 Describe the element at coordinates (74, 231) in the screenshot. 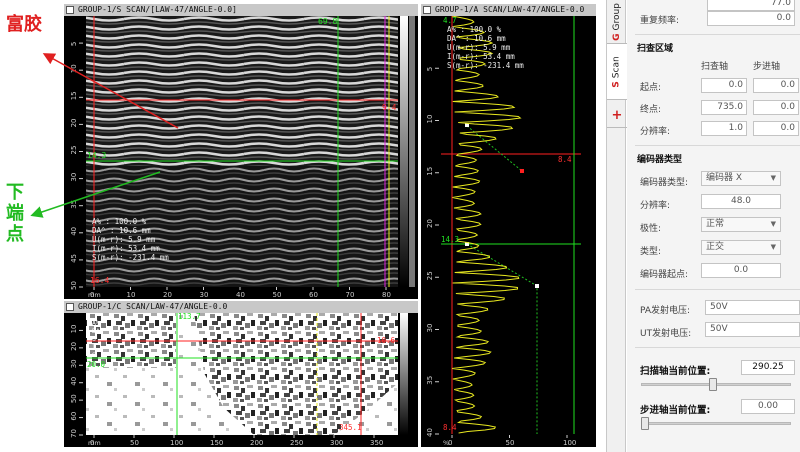

I see `s-scan-y-tick-label: 40` at that location.